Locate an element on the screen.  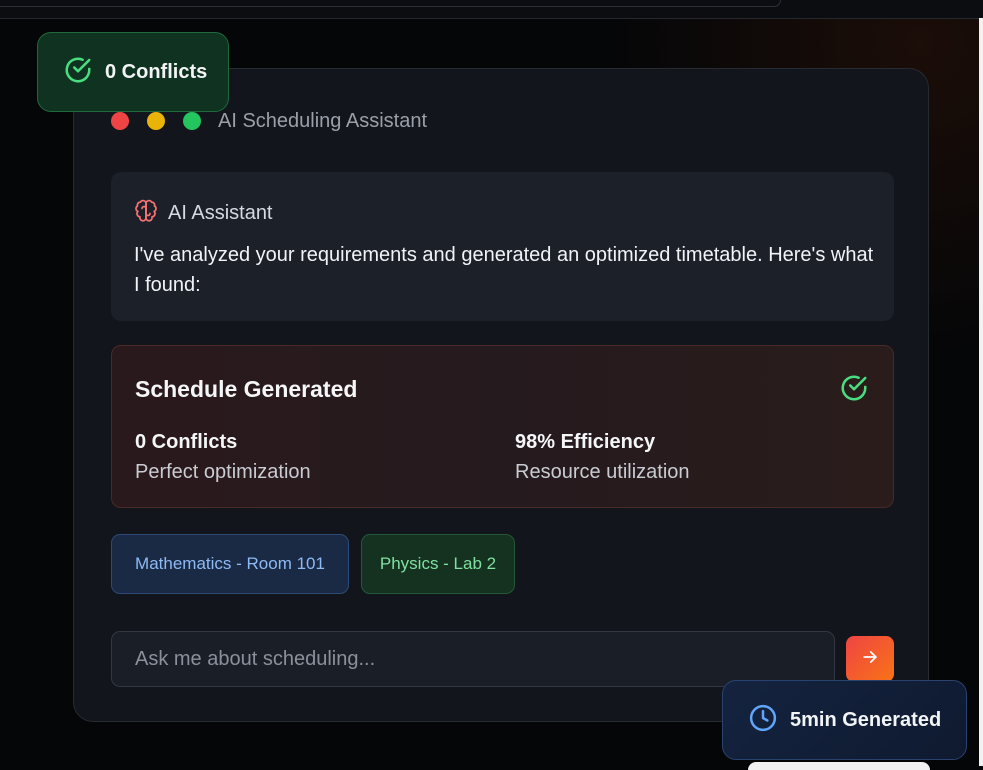
chat-input-container is located at coordinates (473, 659).